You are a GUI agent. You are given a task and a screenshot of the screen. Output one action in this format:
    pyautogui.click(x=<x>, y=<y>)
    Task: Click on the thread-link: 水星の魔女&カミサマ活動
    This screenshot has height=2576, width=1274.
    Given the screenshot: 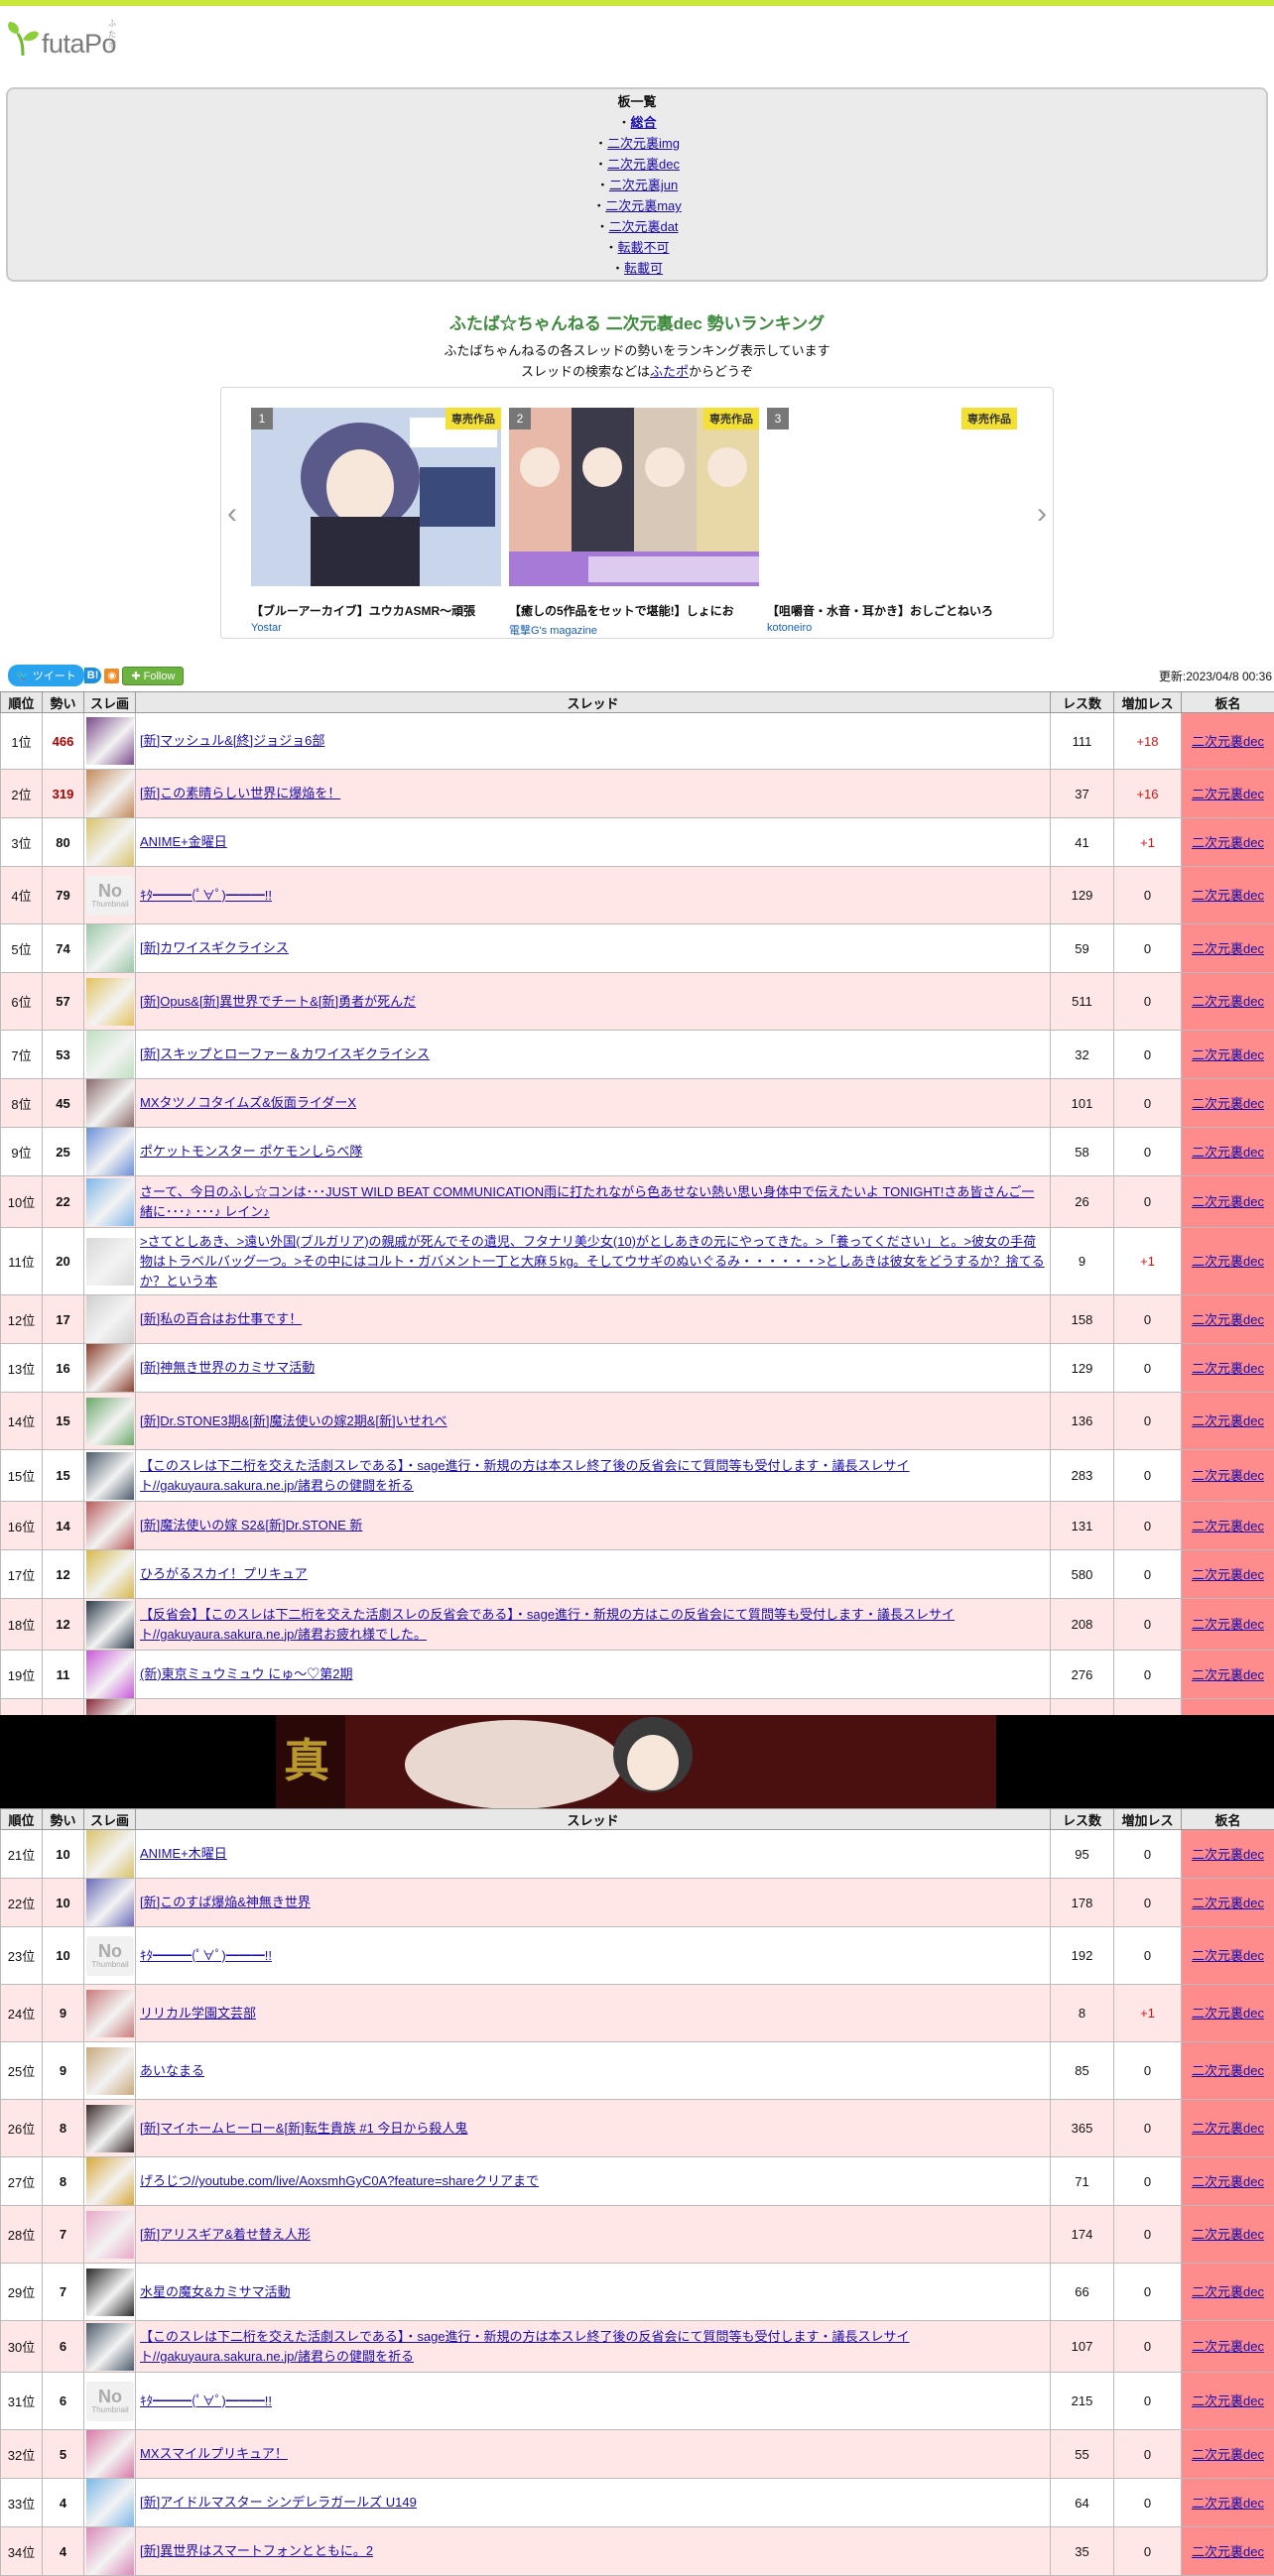 What is the action you would take?
    pyautogui.click(x=215, y=2291)
    